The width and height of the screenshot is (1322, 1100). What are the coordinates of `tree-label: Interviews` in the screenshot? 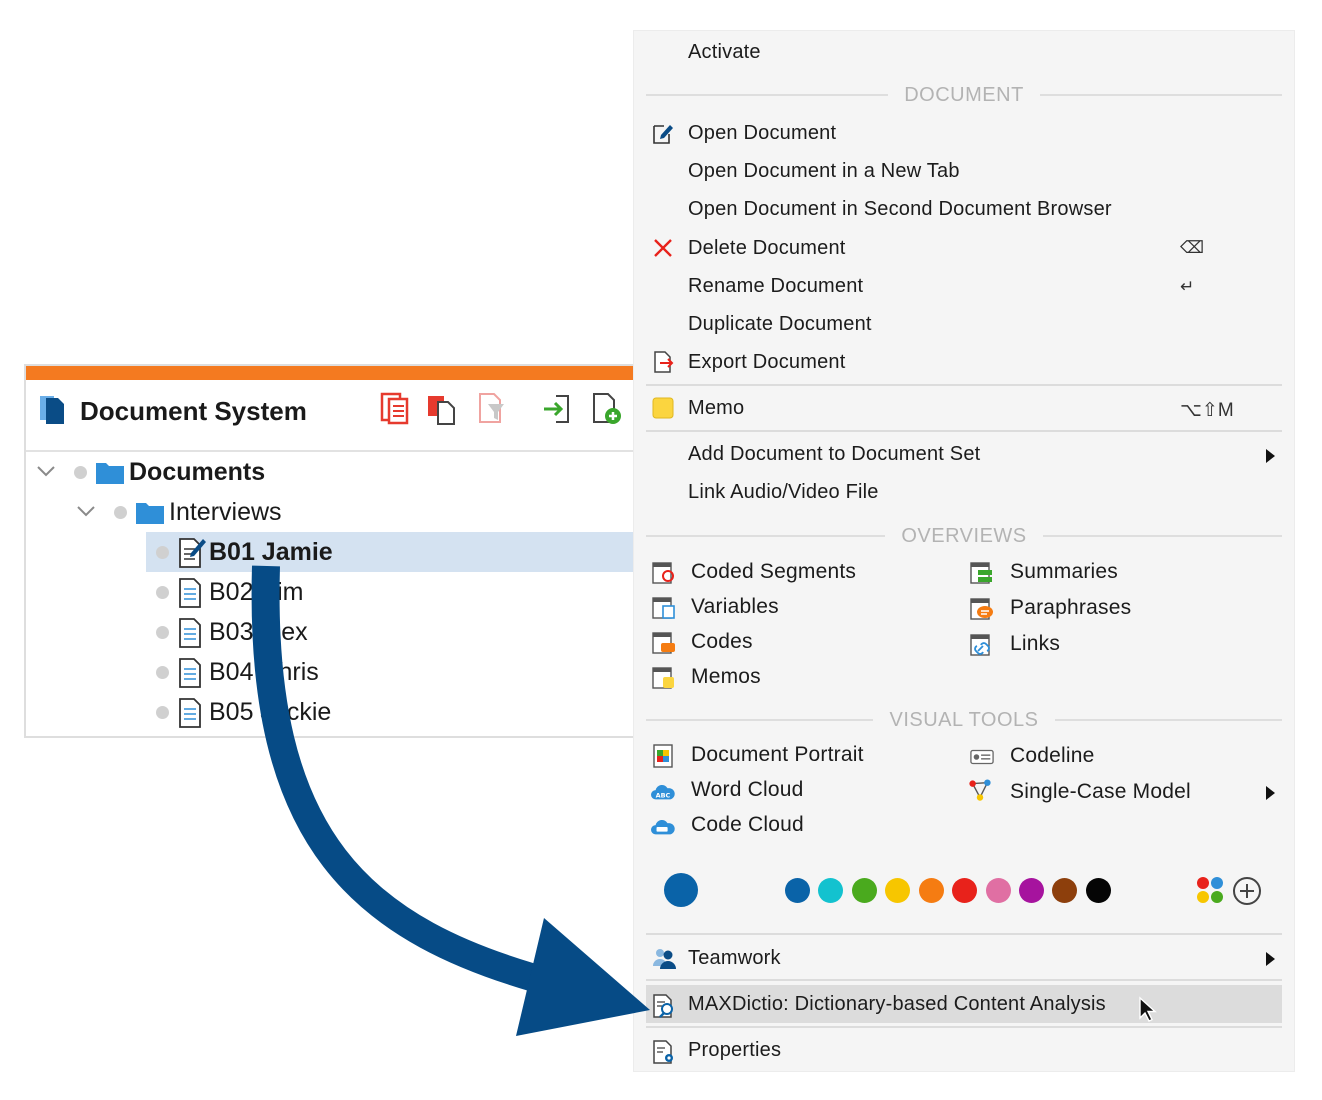 It's located at (225, 511).